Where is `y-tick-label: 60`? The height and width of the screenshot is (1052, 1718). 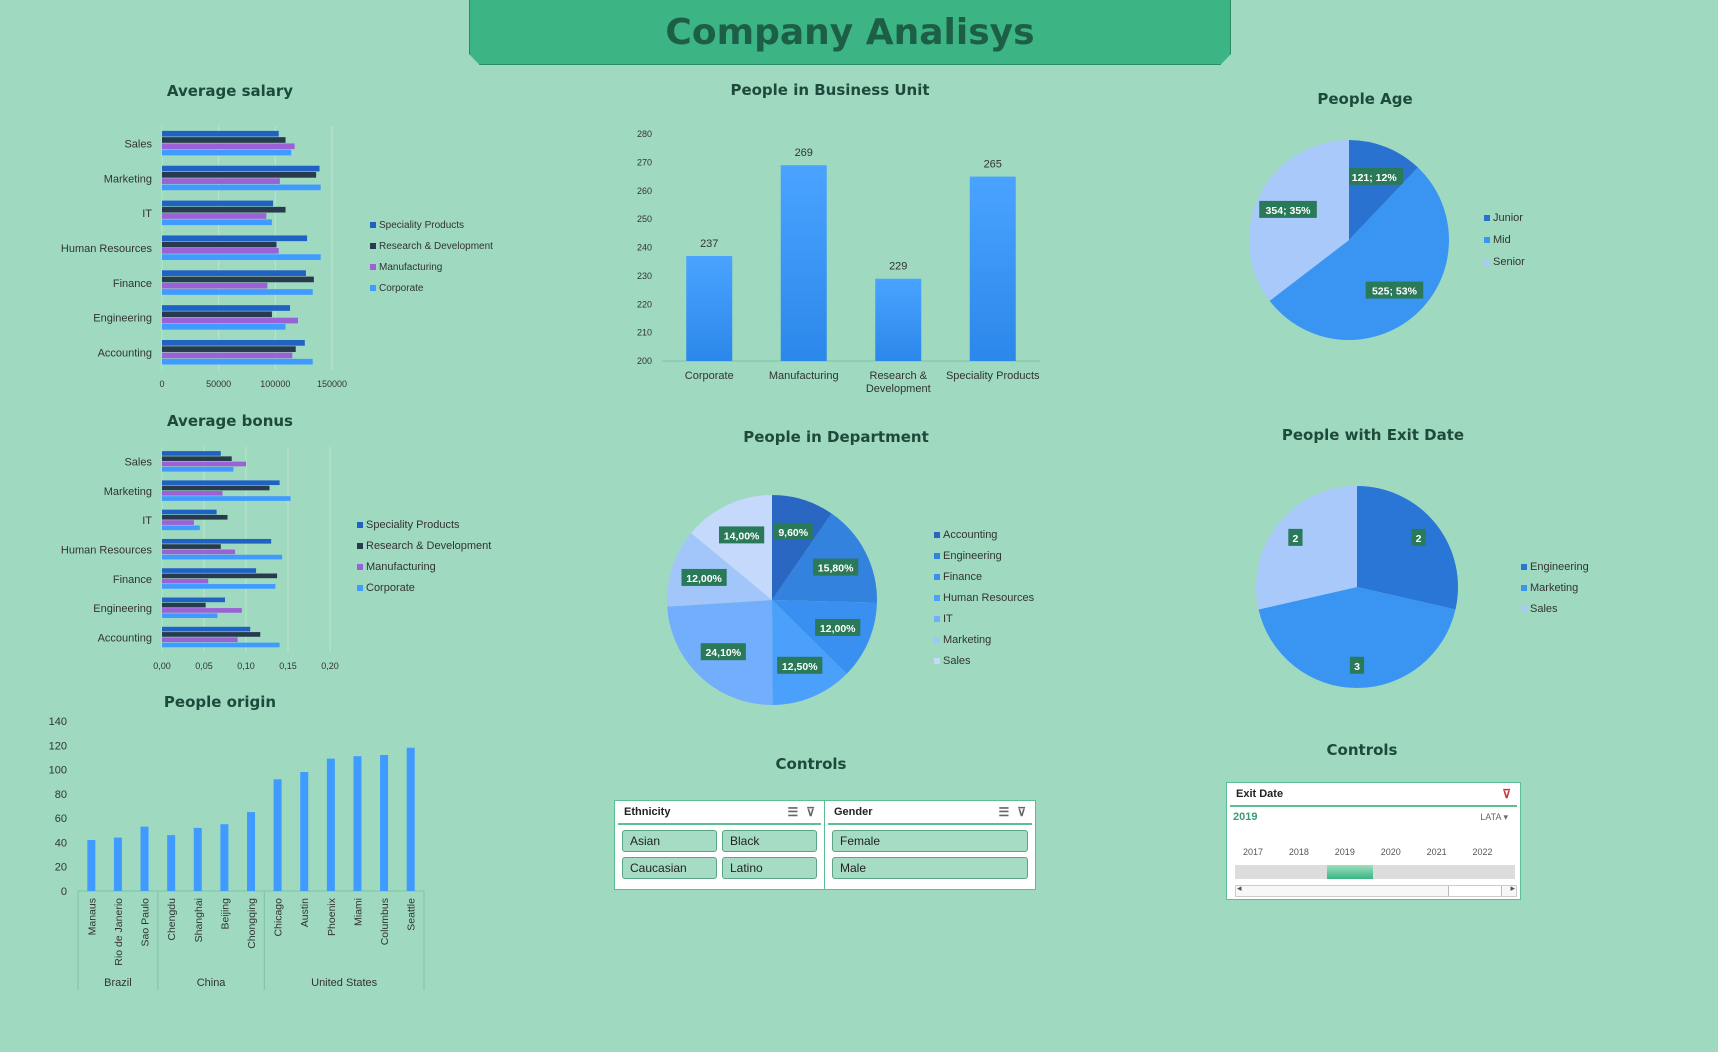
y-tick-label: 60 is located at coordinates (61, 819).